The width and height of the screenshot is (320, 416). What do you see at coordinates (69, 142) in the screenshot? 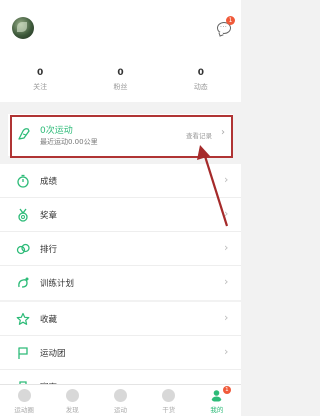
I see `activity-recent-distance: 最近运动0.00公里` at bounding box center [69, 142].